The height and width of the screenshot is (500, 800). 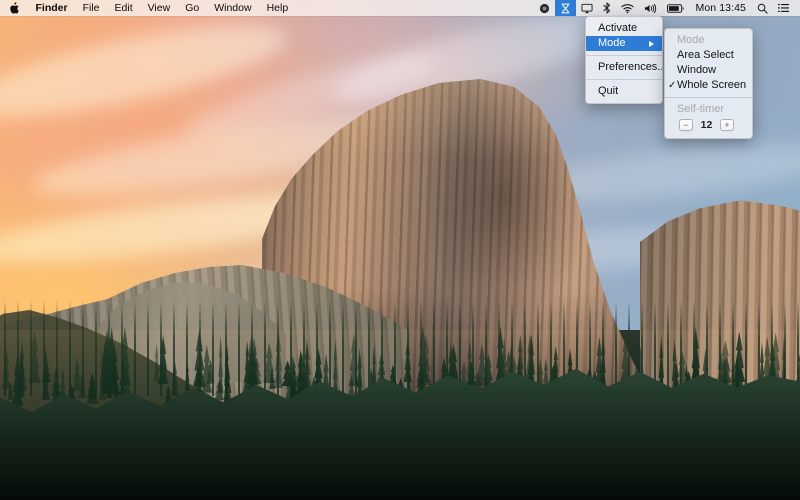 What do you see at coordinates (708, 97) in the screenshot?
I see `submenu-separator` at bounding box center [708, 97].